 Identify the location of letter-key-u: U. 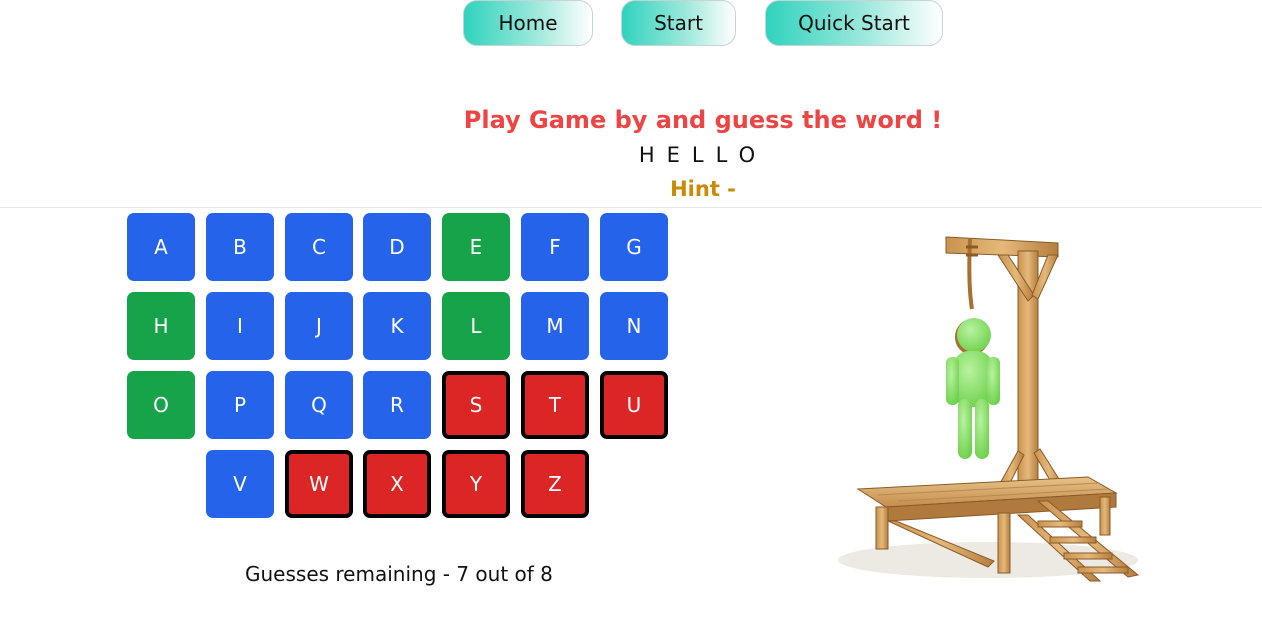
(634, 405).